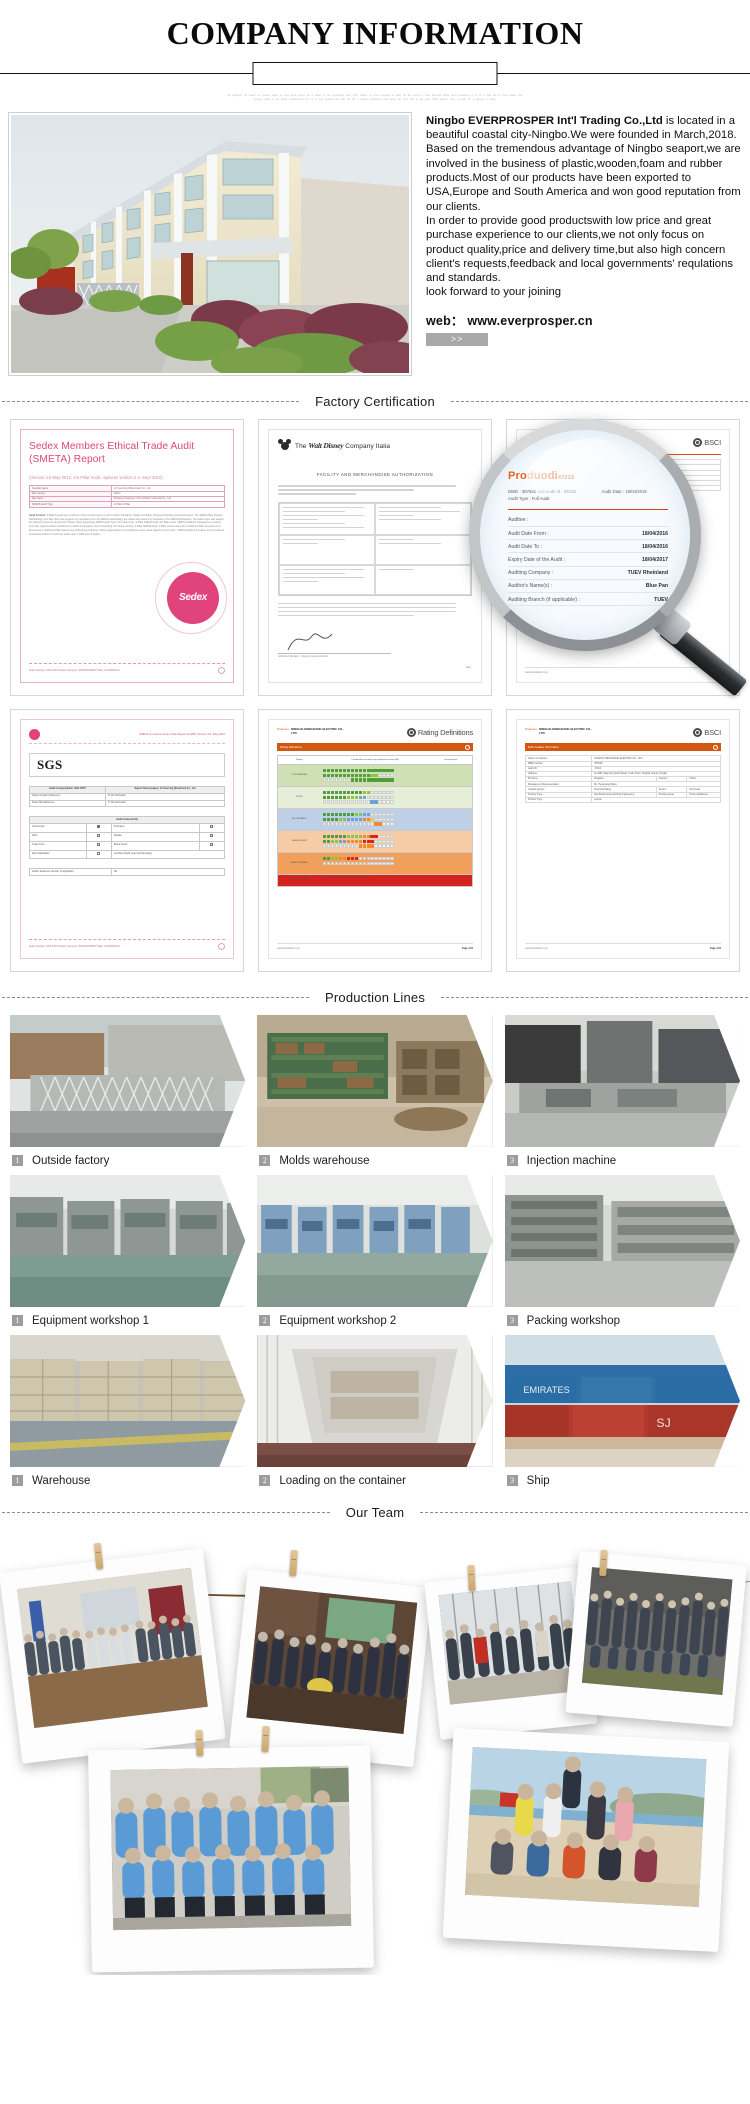  What do you see at coordinates (127, 820) in the screenshot?
I see `sgs-conducted-title: Audit Conducted By` at bounding box center [127, 820].